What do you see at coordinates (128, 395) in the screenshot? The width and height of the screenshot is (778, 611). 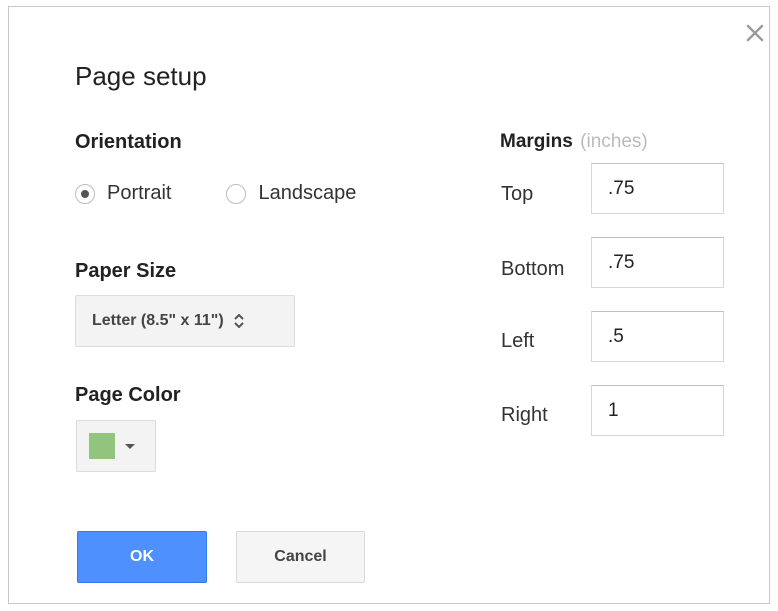 I see `page-color-label: Page Color` at bounding box center [128, 395].